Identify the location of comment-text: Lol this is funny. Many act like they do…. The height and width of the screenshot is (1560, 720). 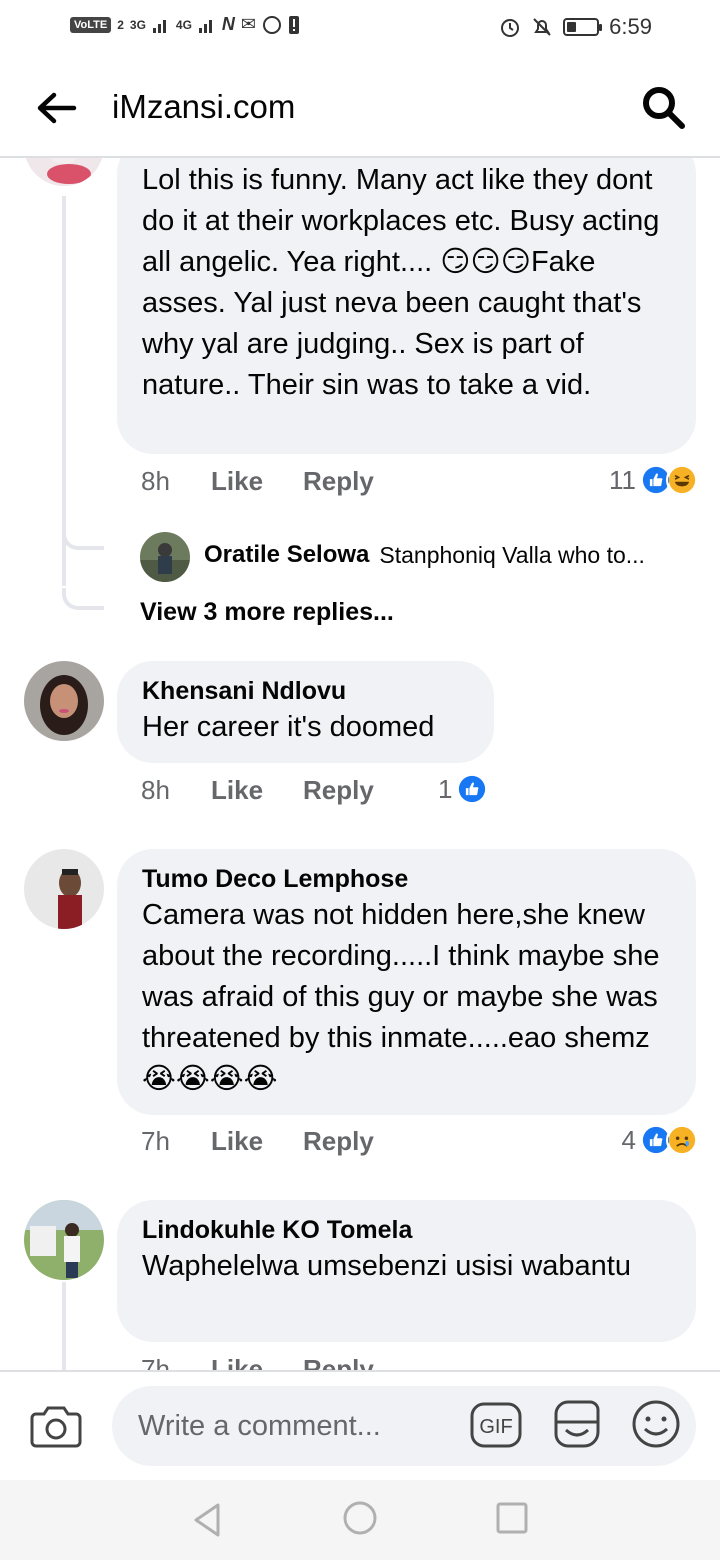
(401, 282).